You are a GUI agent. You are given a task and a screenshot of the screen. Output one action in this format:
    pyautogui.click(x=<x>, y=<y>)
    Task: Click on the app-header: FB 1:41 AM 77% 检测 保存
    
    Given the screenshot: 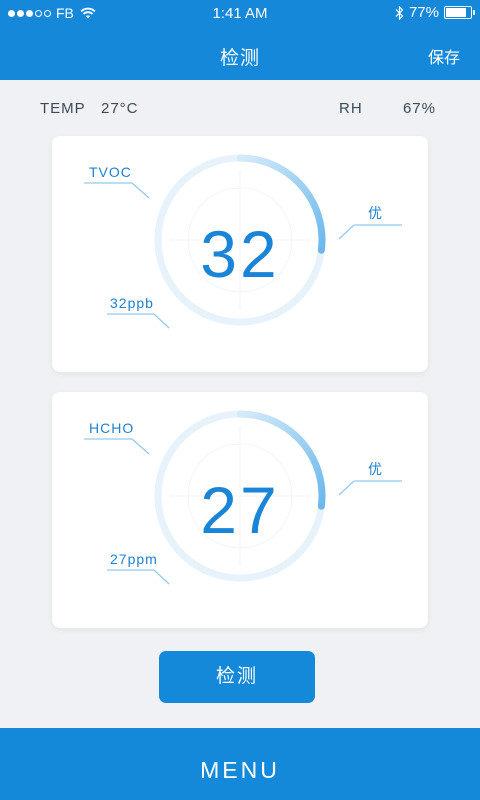 What is the action you would take?
    pyautogui.click(x=240, y=40)
    